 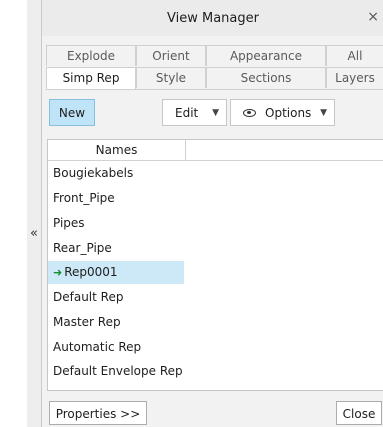 What do you see at coordinates (58, 272) in the screenshot?
I see `green-arrow-icon: ➜` at bounding box center [58, 272].